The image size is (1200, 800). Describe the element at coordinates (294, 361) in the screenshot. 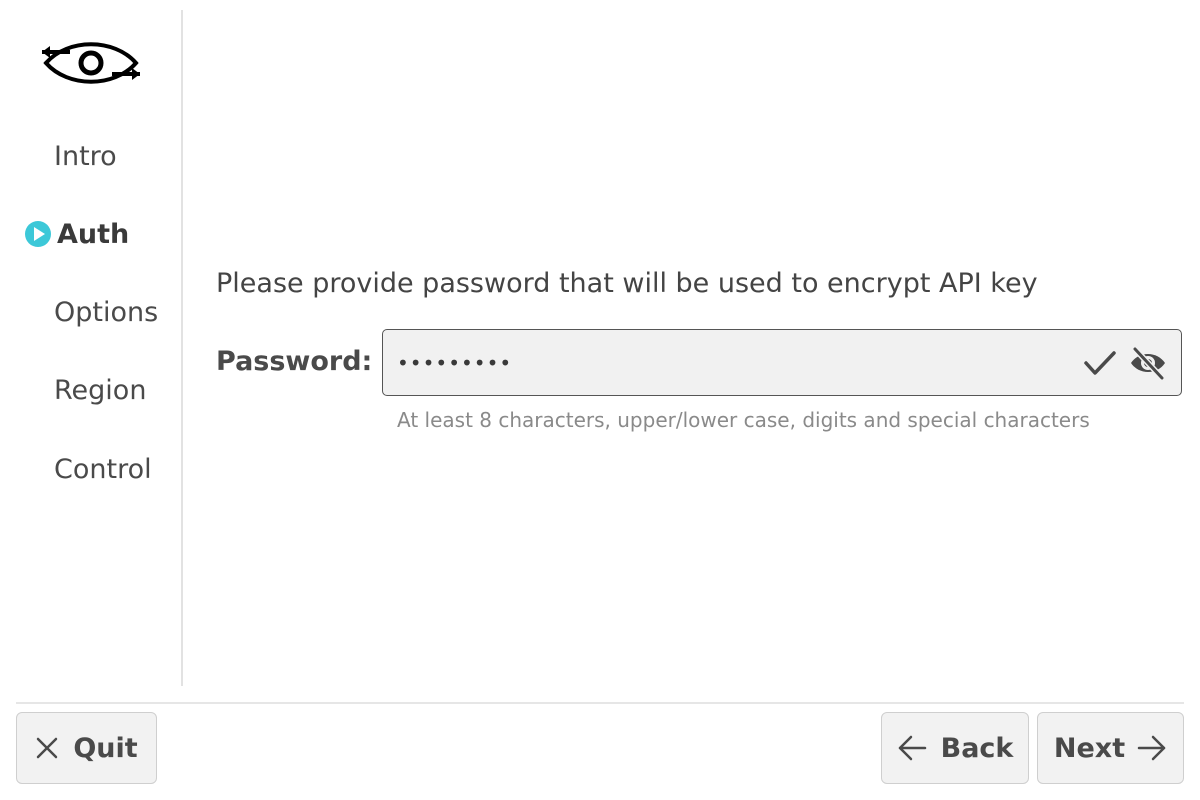

I see `password-label: Password:` at that location.